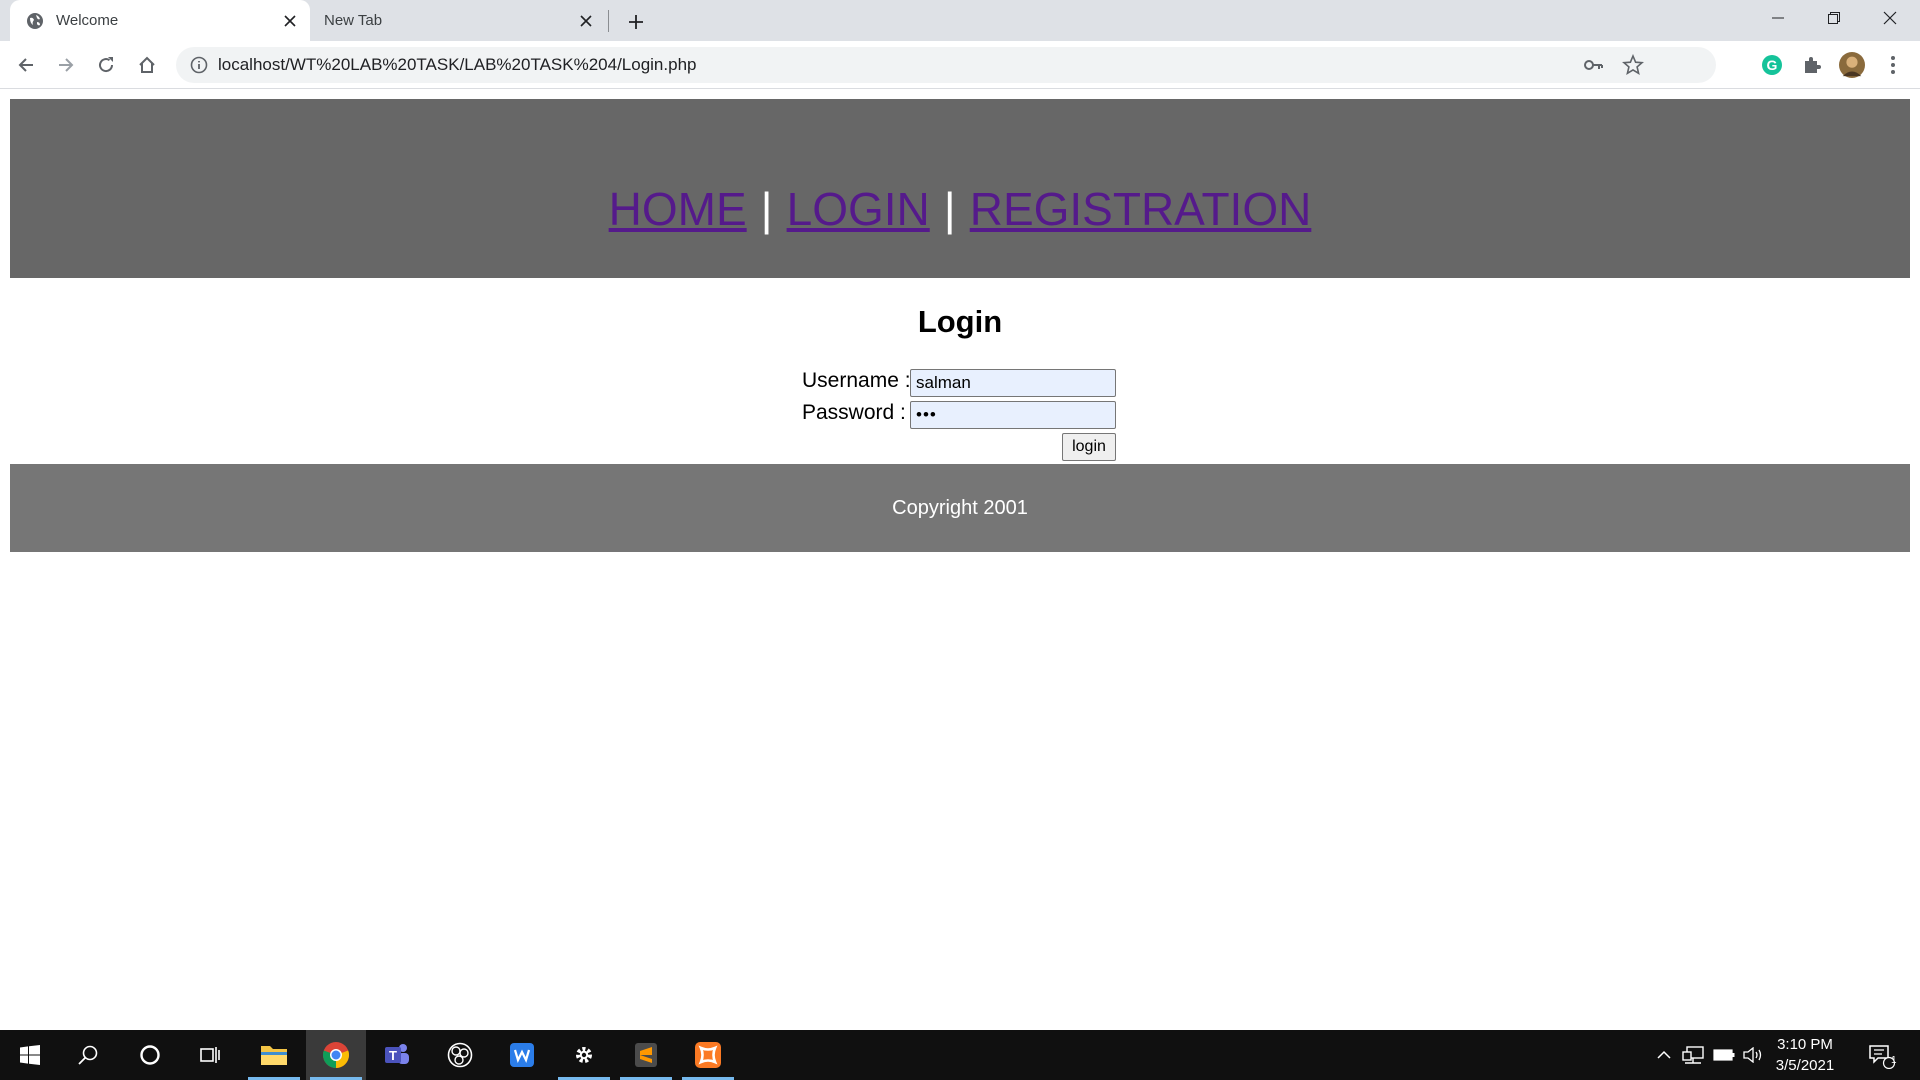  I want to click on battery-icon, so click(1724, 1055).